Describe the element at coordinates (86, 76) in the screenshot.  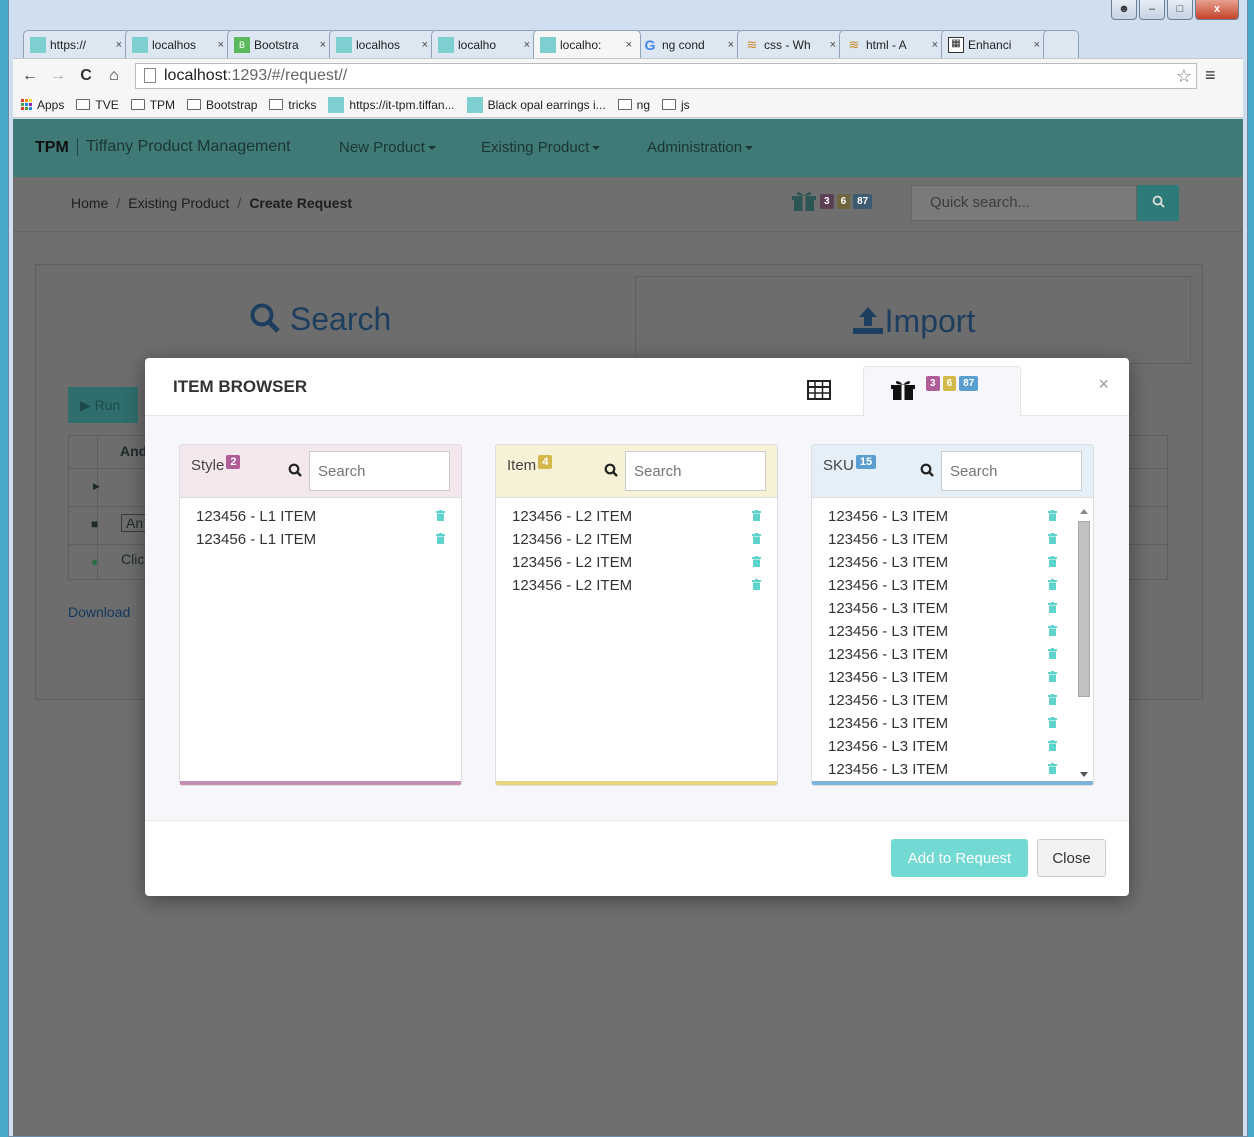
I see `reload-icon: C` at that location.